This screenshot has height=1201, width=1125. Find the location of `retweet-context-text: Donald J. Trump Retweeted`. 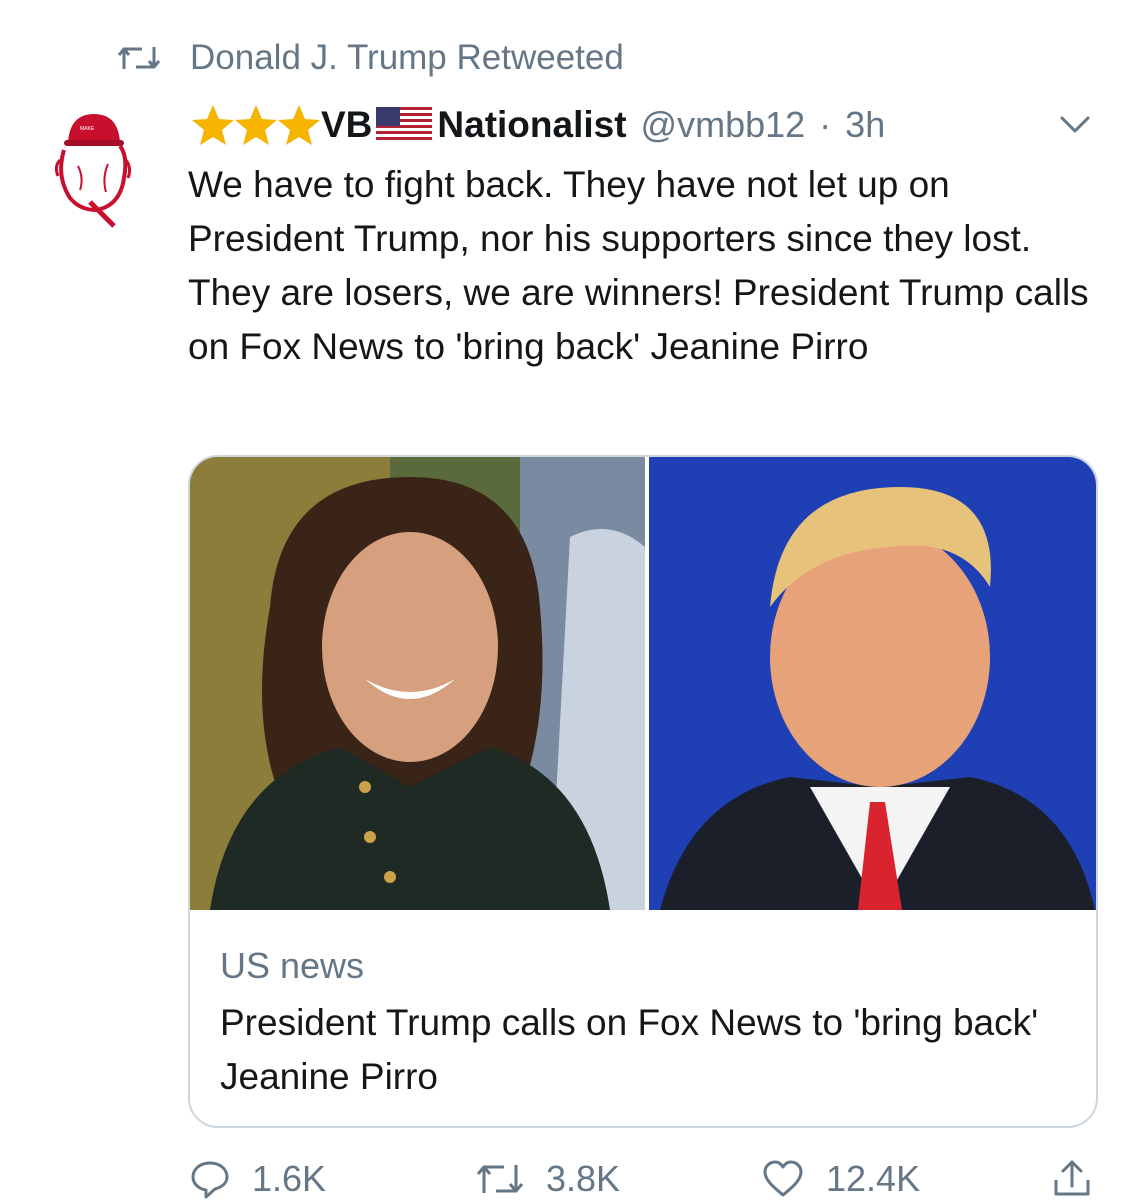

retweet-context-text: Donald J. Trump Retweeted is located at coordinates (407, 57).